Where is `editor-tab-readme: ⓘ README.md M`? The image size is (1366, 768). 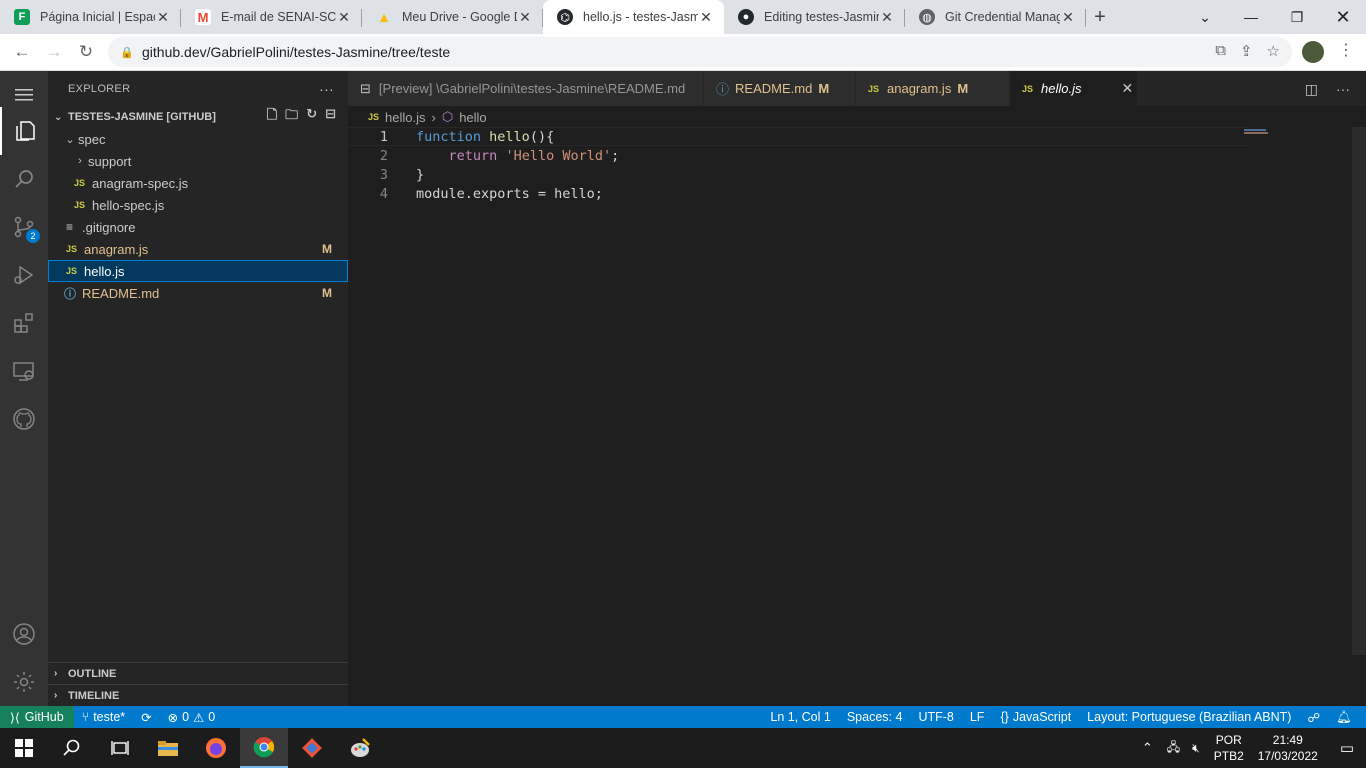 editor-tab-readme: ⓘ README.md M is located at coordinates (780, 88).